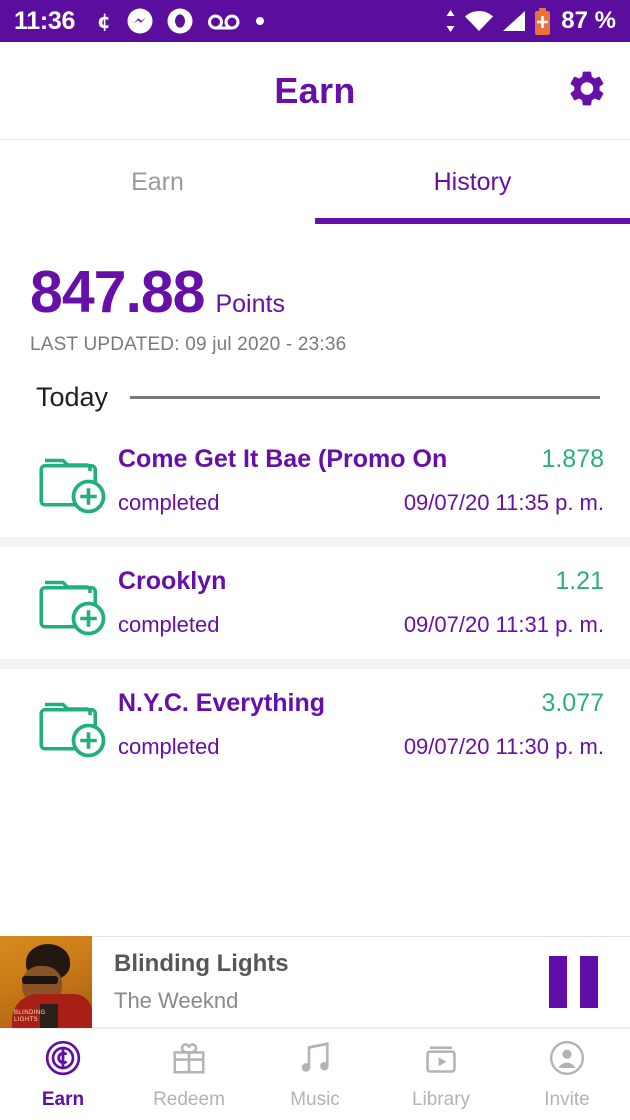 This screenshot has width=630, height=1120. Describe the element at coordinates (315, 1060) in the screenshot. I see `music-note-icon` at that location.